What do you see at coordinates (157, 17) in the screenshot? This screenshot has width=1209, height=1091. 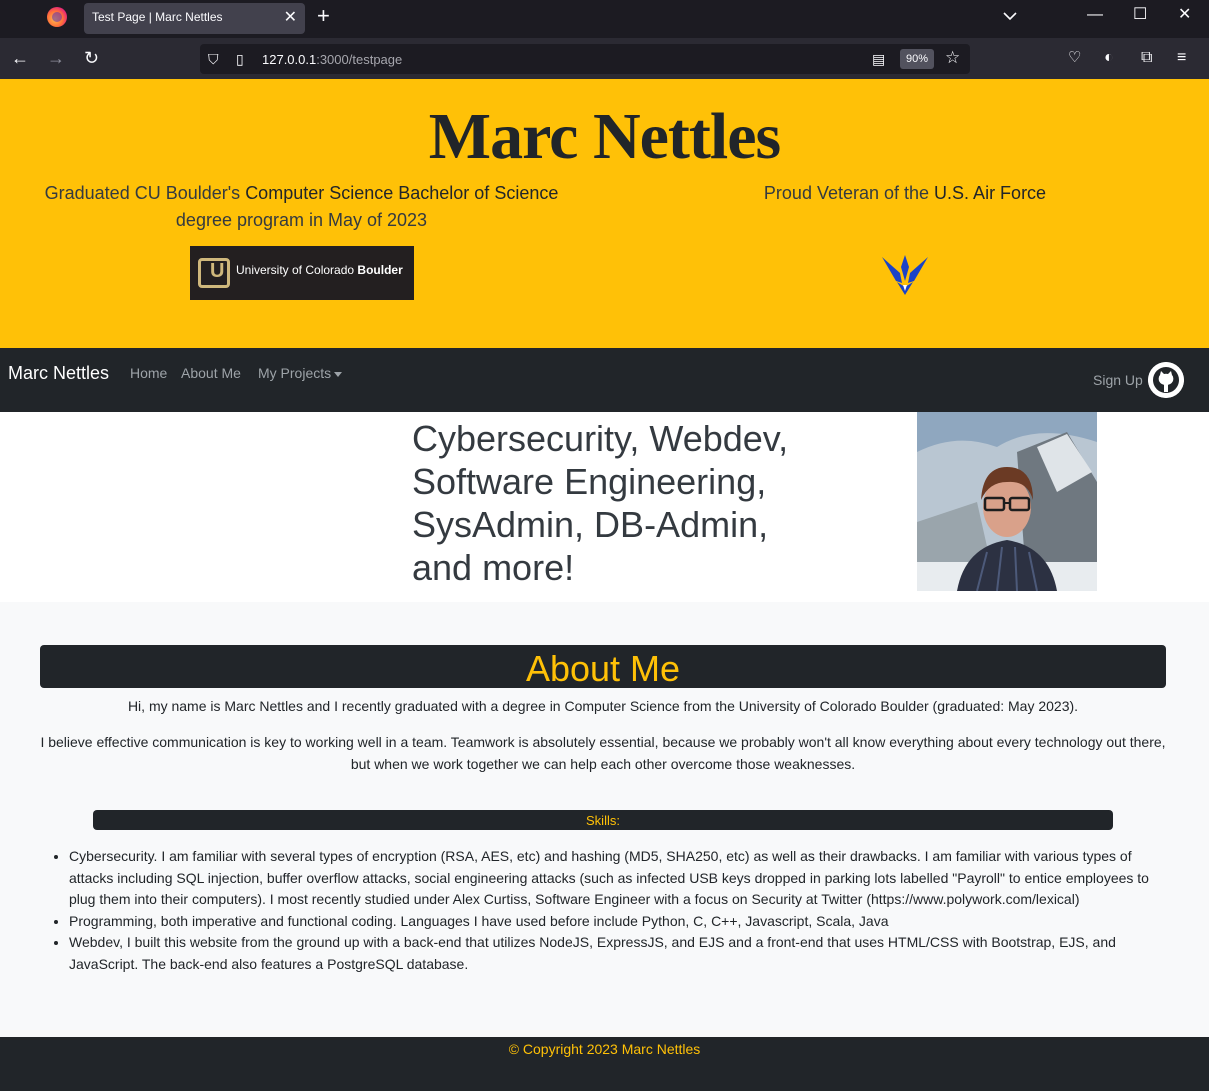 I see `tab-title: Test Page | Marc Nettles` at bounding box center [157, 17].